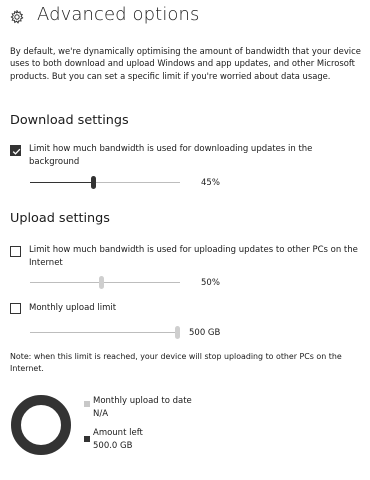  Describe the element at coordinates (15, 251) in the screenshot. I see `upload-limit-checkbox` at that location.